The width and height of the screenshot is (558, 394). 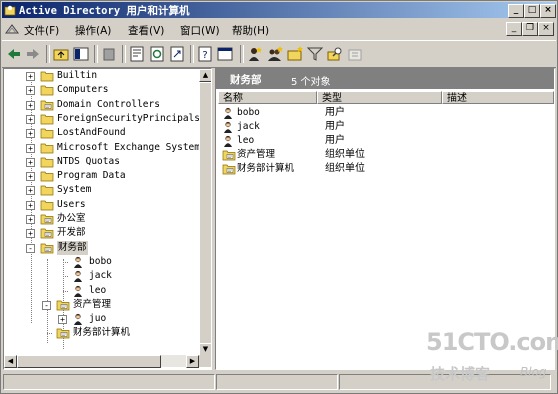 I want to click on column-header-description: 描述, so click(x=498, y=97).